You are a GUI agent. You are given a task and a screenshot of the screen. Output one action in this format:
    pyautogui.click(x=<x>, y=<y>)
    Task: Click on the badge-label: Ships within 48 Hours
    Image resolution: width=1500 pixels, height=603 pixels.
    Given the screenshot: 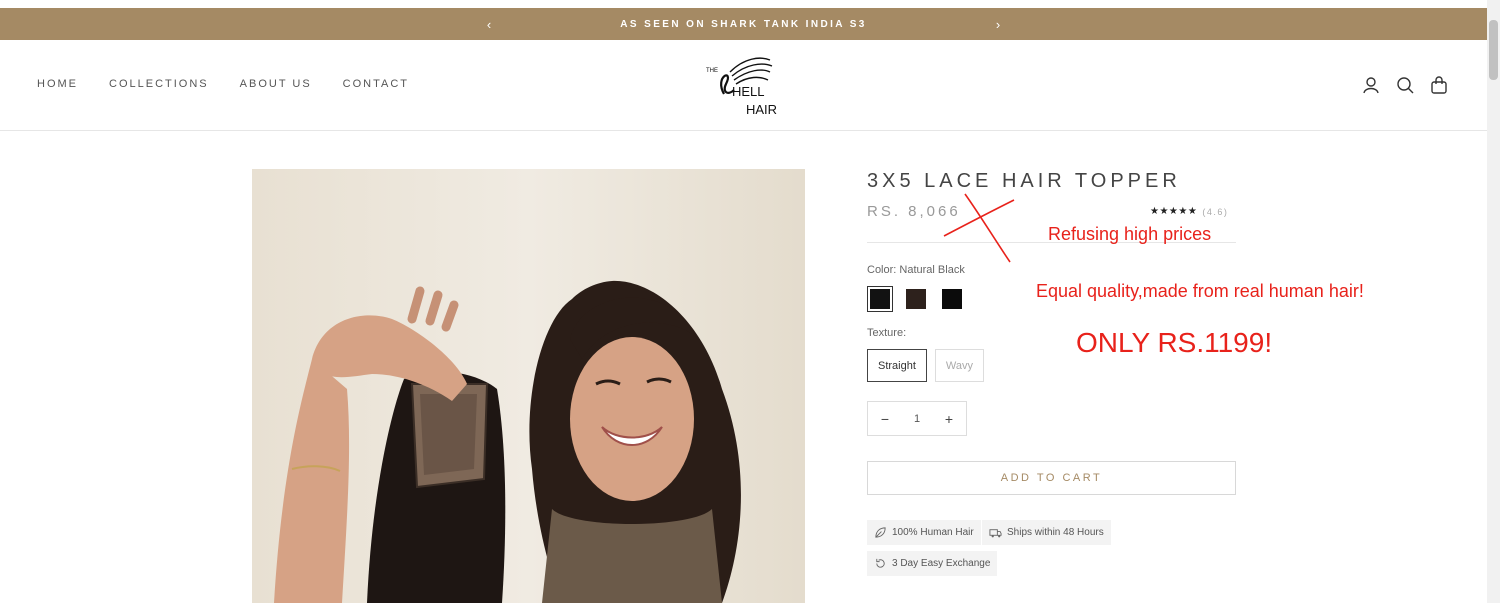 What is the action you would take?
    pyautogui.click(x=1055, y=532)
    